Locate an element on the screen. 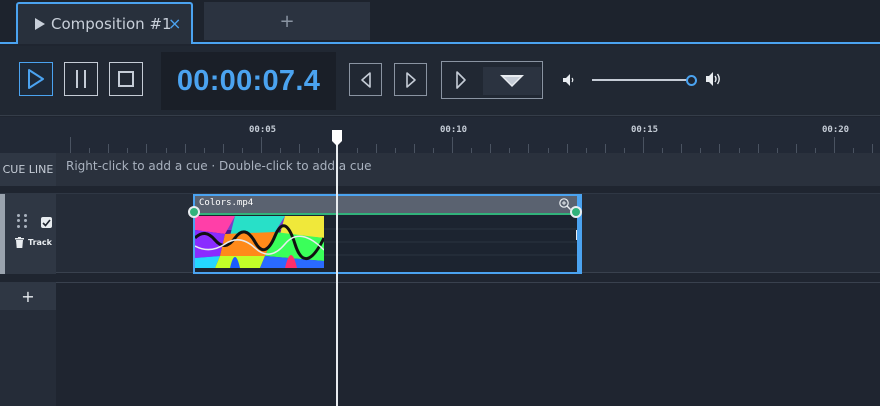  next-frame-button is located at coordinates (410, 79).